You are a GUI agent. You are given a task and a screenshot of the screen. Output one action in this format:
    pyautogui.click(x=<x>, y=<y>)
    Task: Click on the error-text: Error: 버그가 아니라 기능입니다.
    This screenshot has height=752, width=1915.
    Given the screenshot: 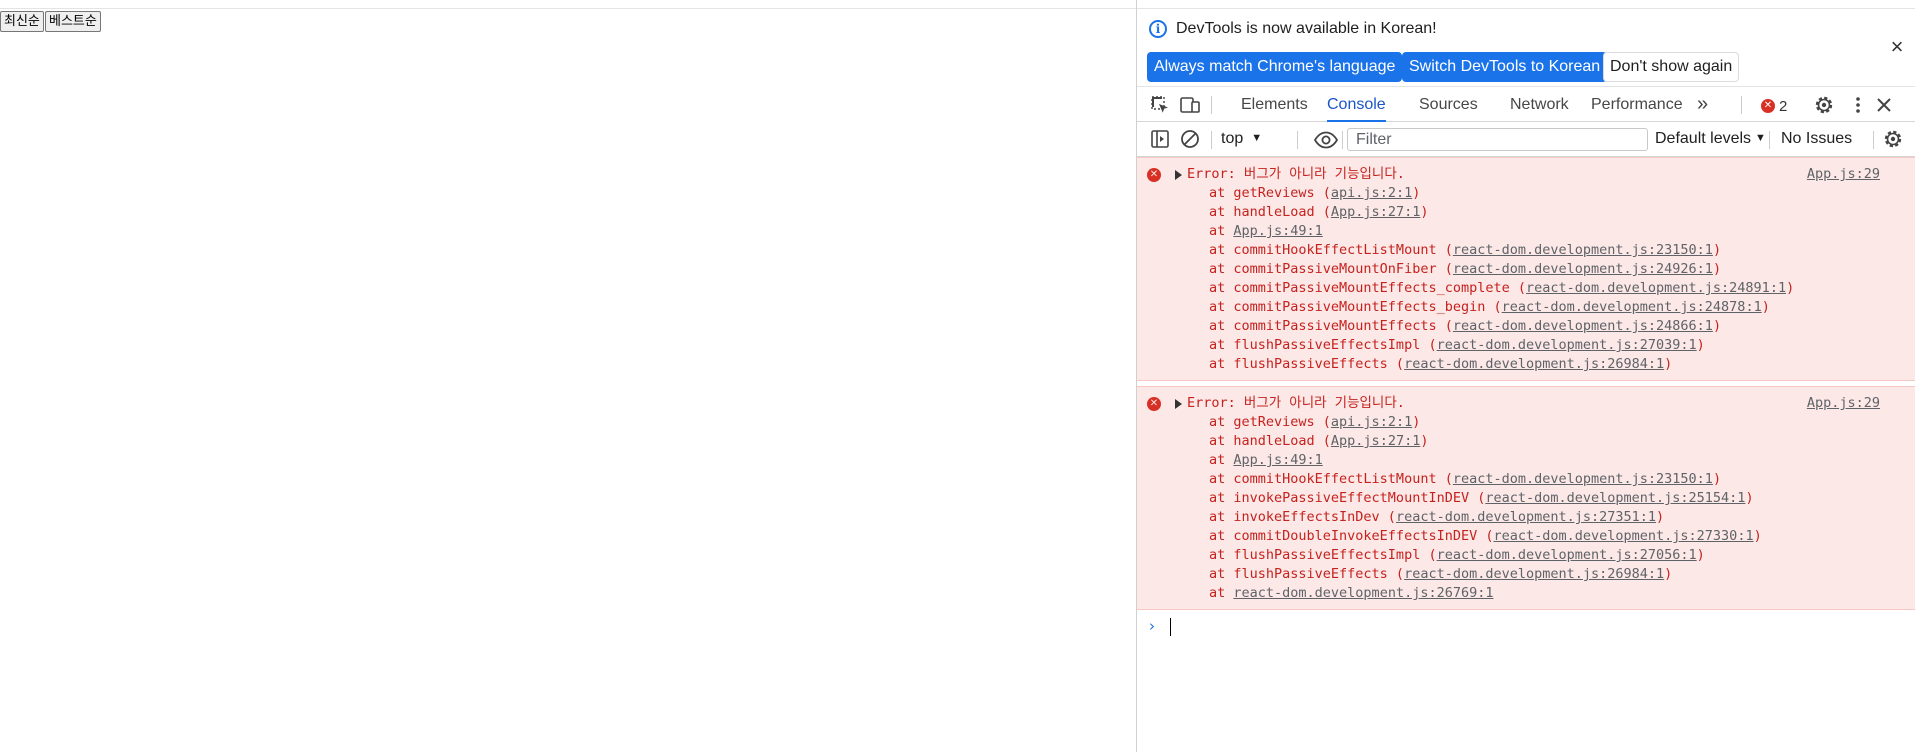 What is the action you would take?
    pyautogui.click(x=1296, y=403)
    